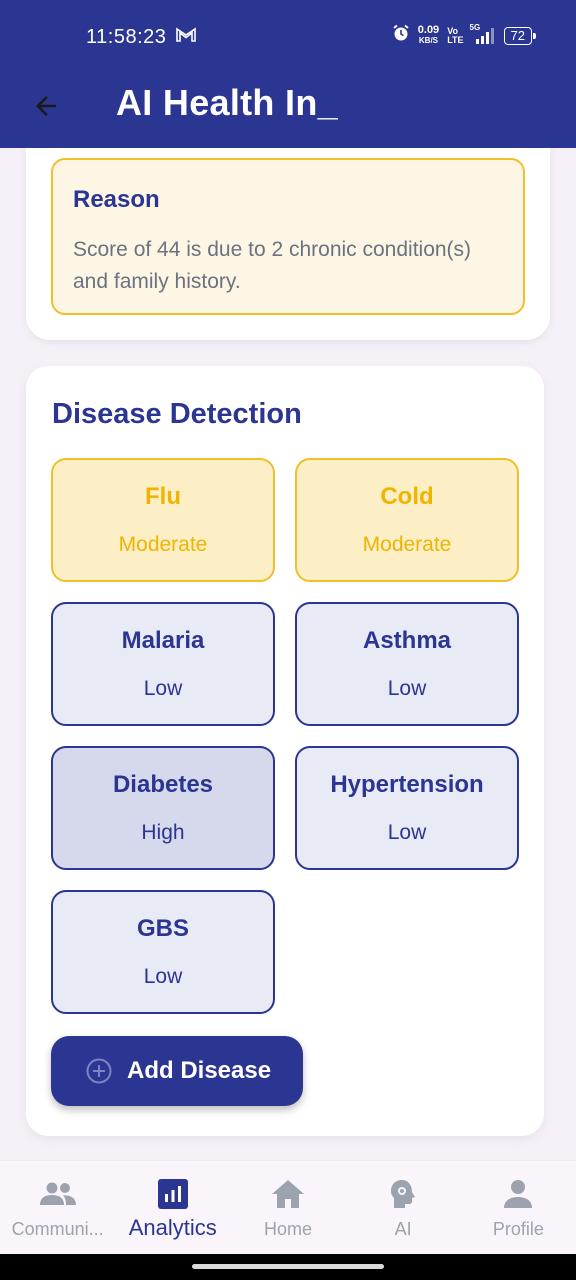  I want to click on net-speed: 0.09 KB/S, so click(428, 35).